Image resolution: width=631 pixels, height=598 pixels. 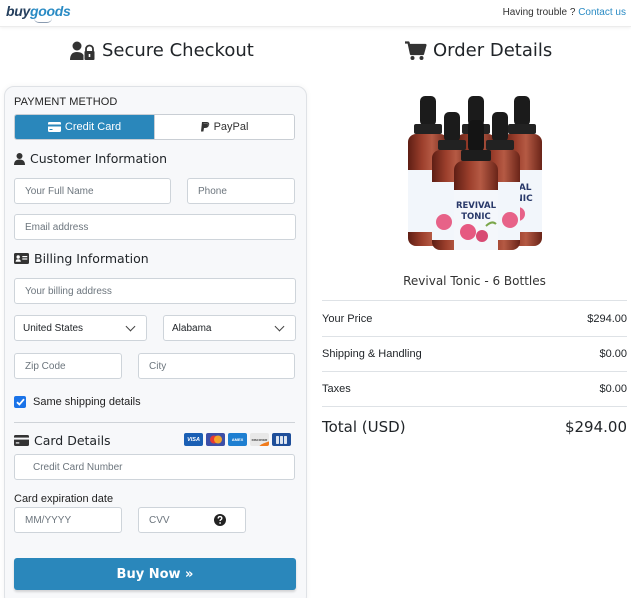 I want to click on payment-method-selector: Credit Card PayPal, so click(x=154, y=127).